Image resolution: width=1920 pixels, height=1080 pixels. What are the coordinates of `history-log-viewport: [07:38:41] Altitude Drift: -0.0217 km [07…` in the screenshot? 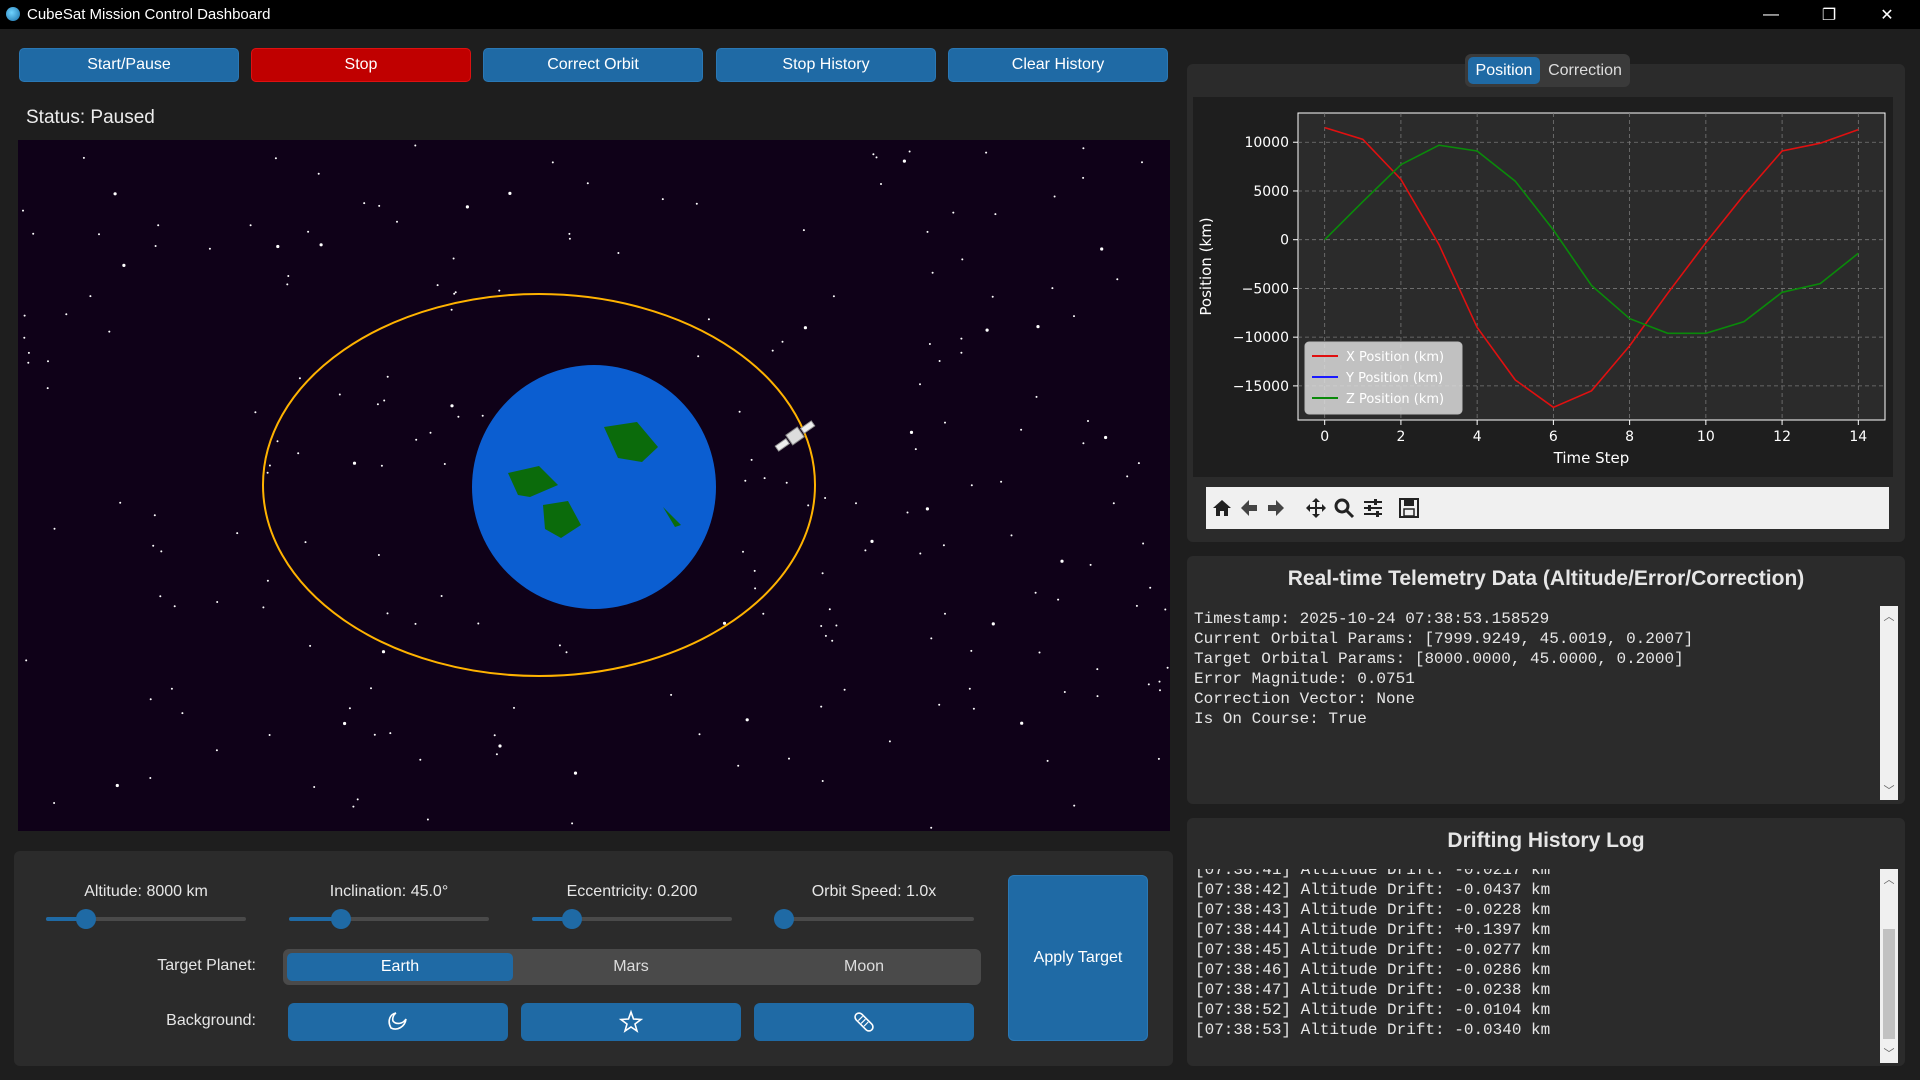 It's located at (1534, 965).